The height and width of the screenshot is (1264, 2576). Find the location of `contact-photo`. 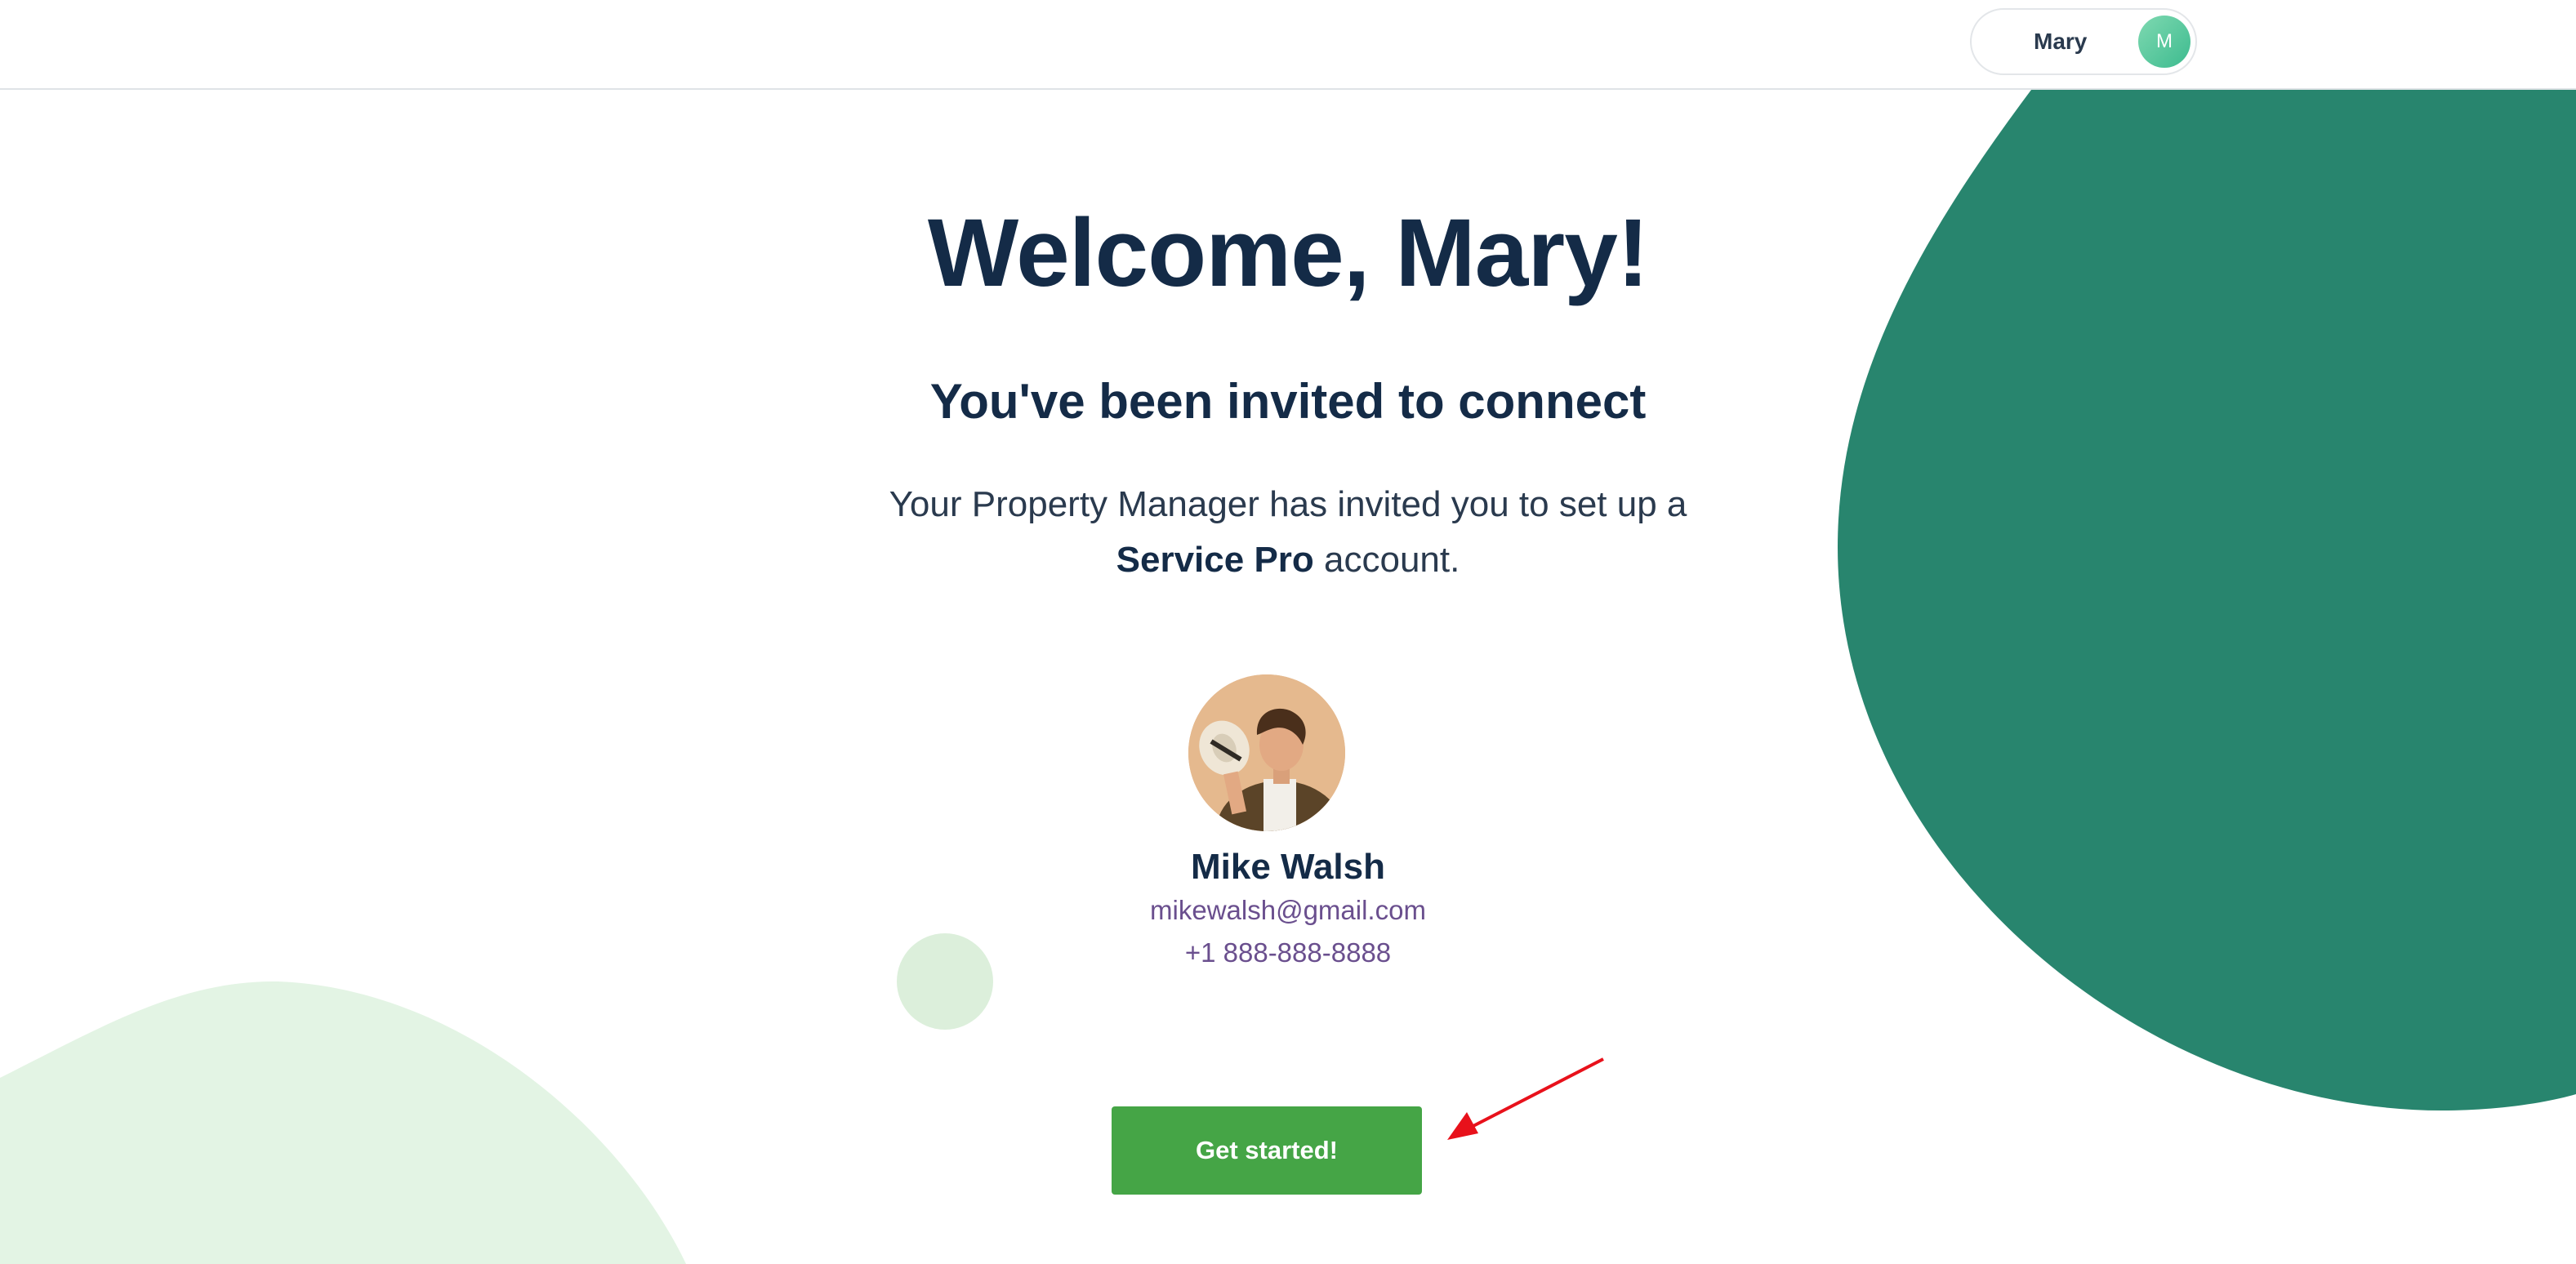

contact-photo is located at coordinates (1266, 752).